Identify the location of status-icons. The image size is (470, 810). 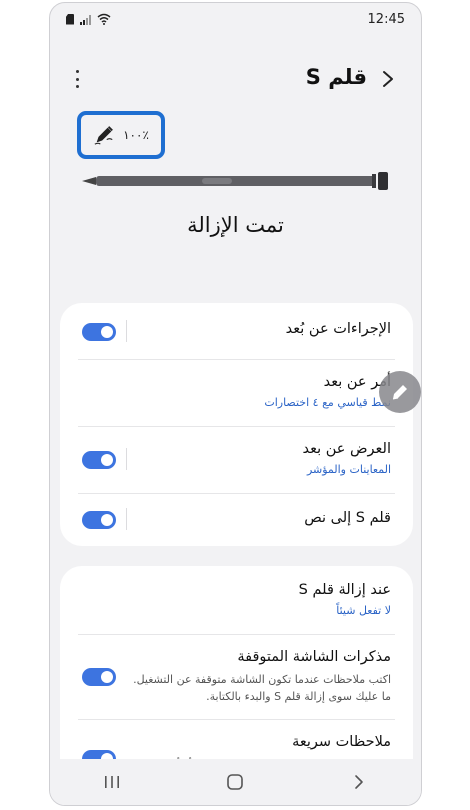
(88, 19).